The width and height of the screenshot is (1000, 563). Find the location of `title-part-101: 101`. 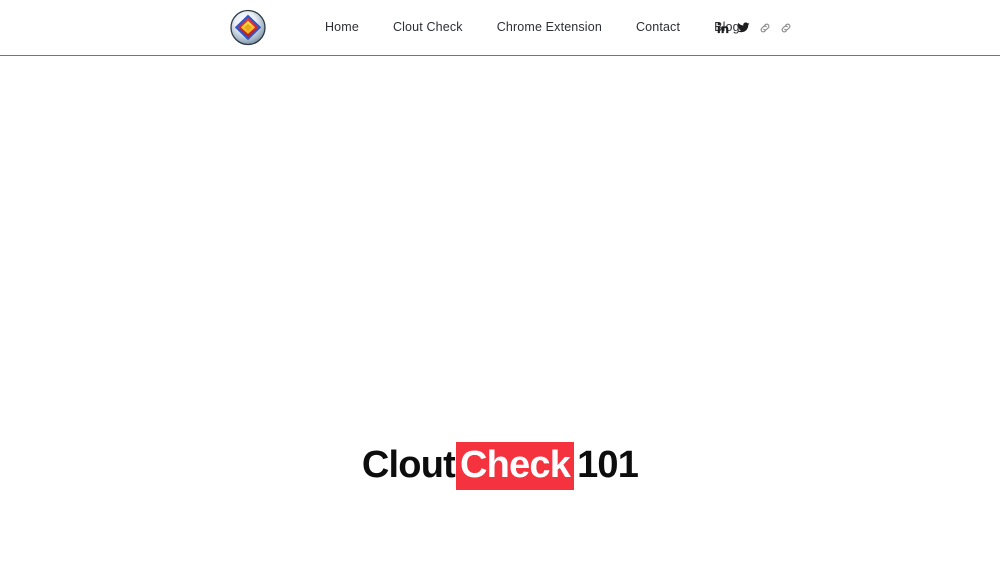

title-part-101: 101 is located at coordinates (608, 465).